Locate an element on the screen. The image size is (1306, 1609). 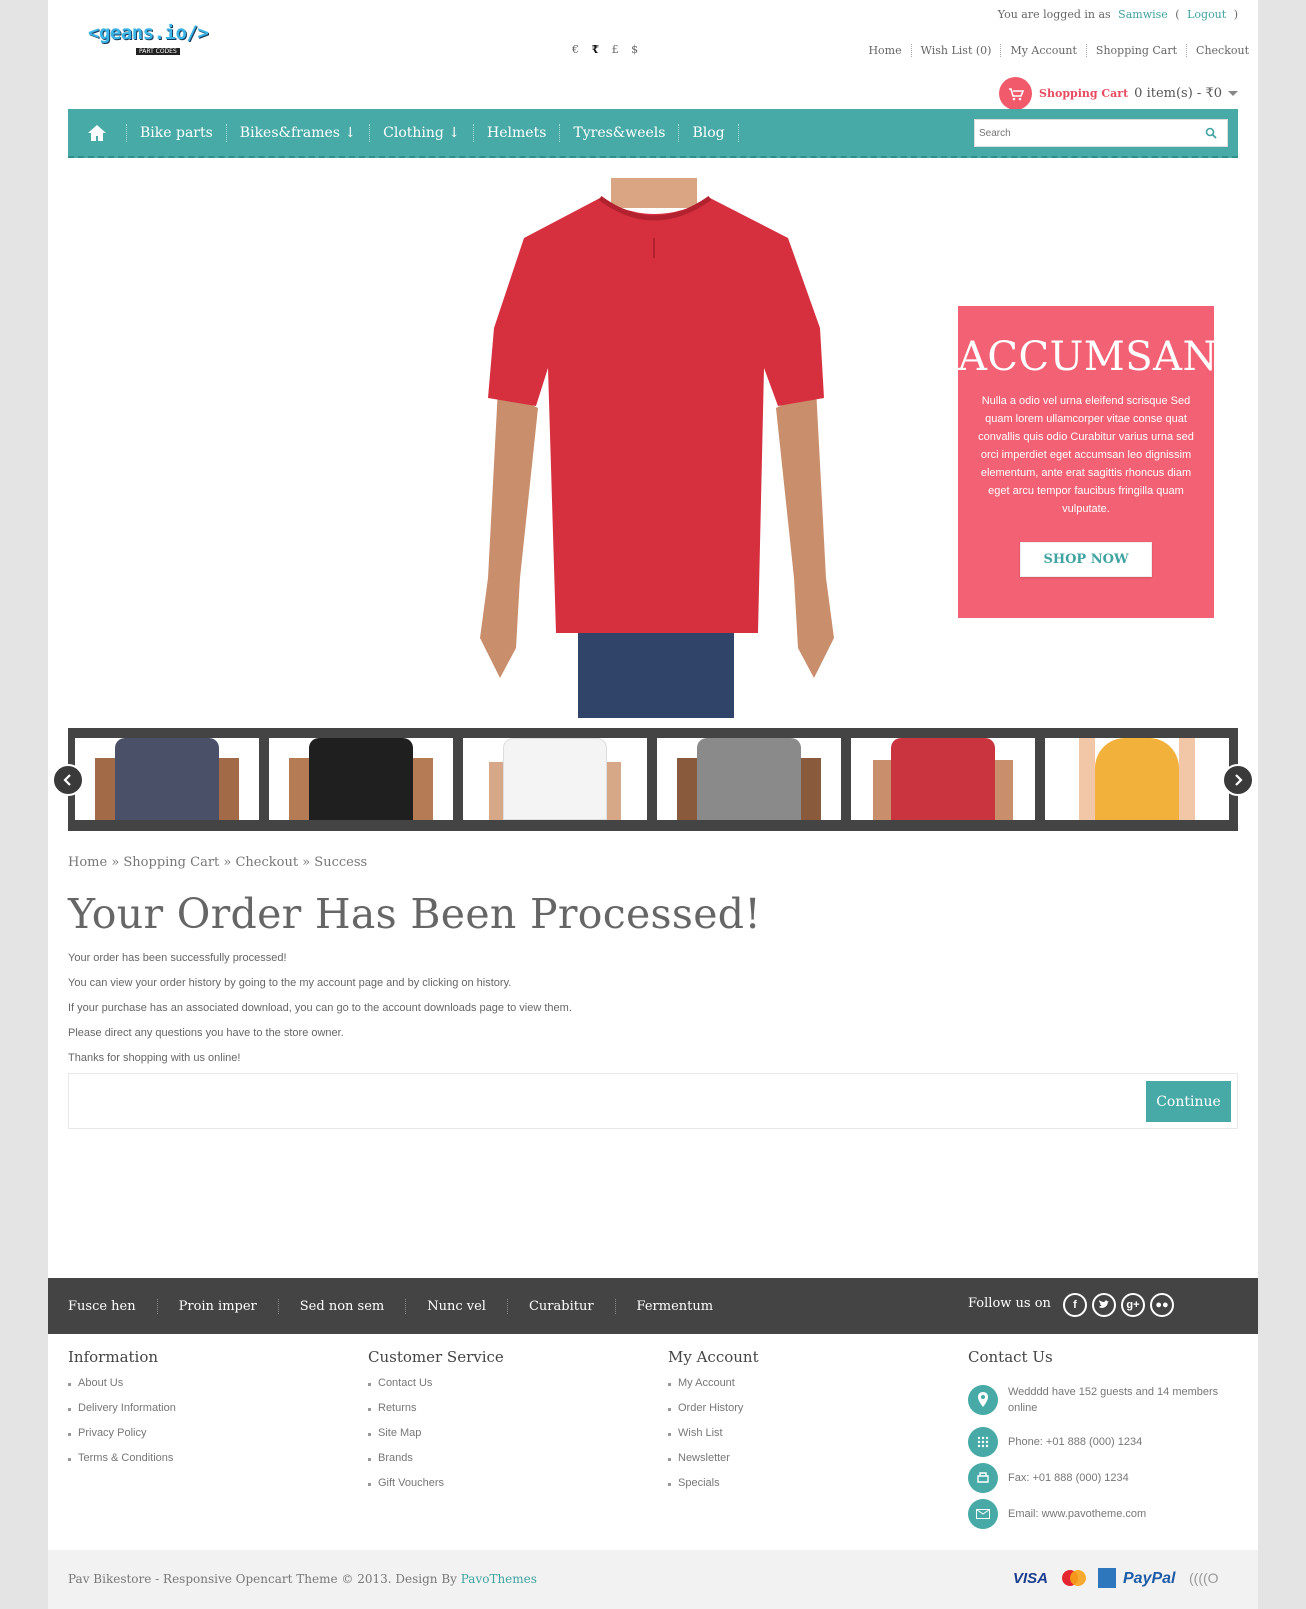
thumbnail-black-tshirt is located at coordinates (361, 779).